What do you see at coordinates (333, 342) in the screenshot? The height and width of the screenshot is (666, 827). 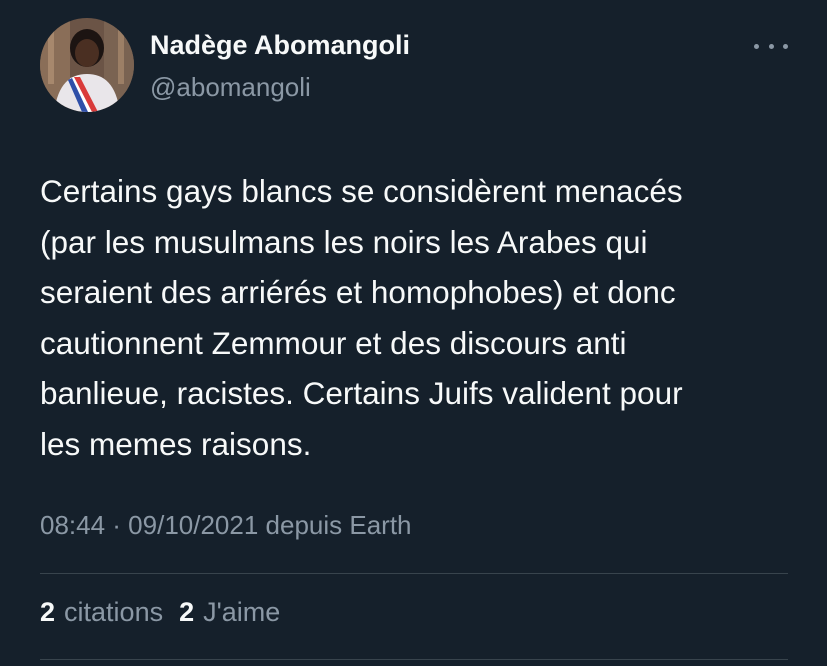 I see `tweet-text-line: cautionnent Zemmour et des discours anti` at bounding box center [333, 342].